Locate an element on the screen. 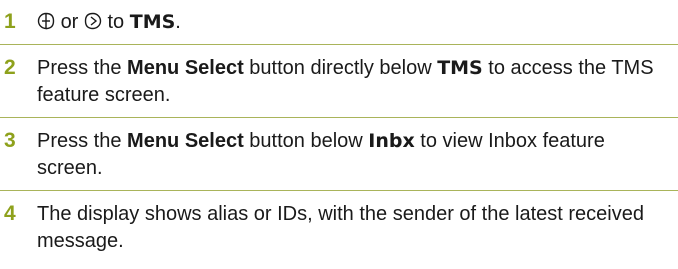 The height and width of the screenshot is (269, 678). text-segment: button directly below is located at coordinates (340, 68).